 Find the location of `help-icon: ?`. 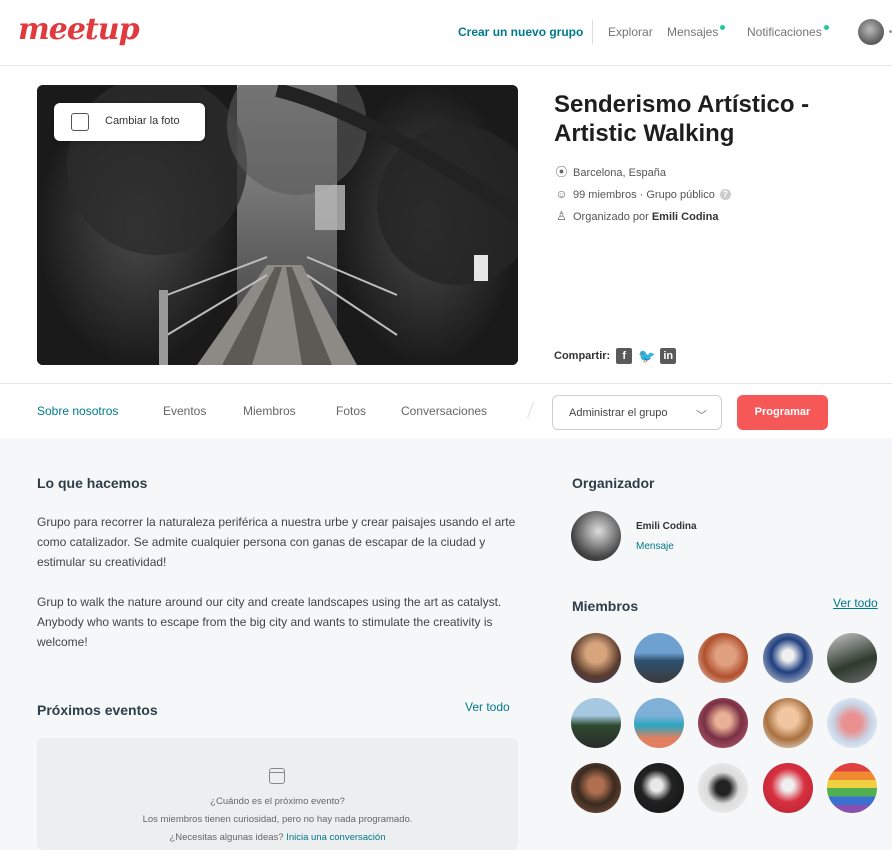

help-icon: ? is located at coordinates (725, 194).